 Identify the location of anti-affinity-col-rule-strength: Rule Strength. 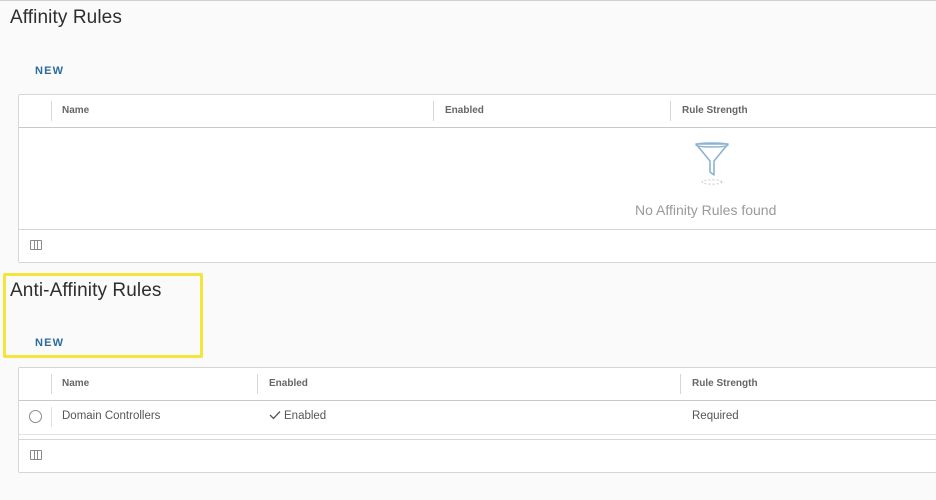
(725, 383).